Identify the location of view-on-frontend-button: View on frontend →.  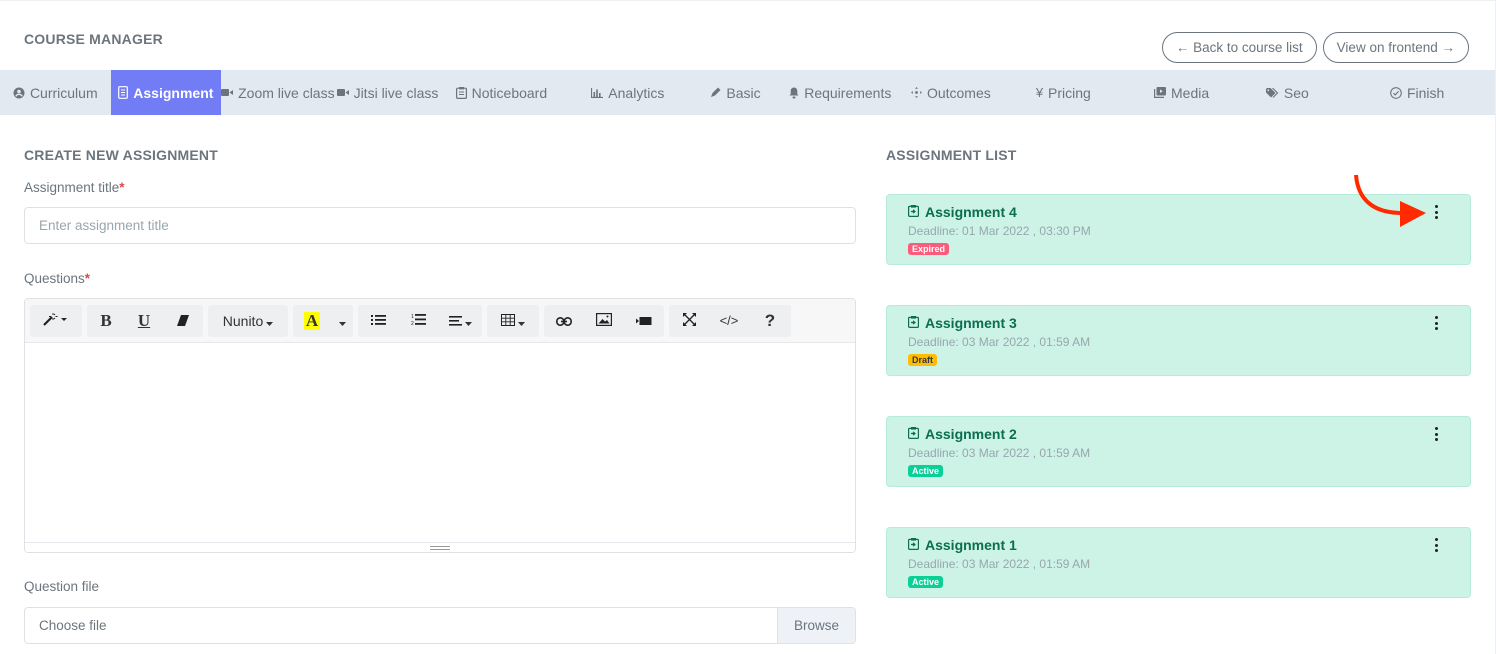
(1395, 47).